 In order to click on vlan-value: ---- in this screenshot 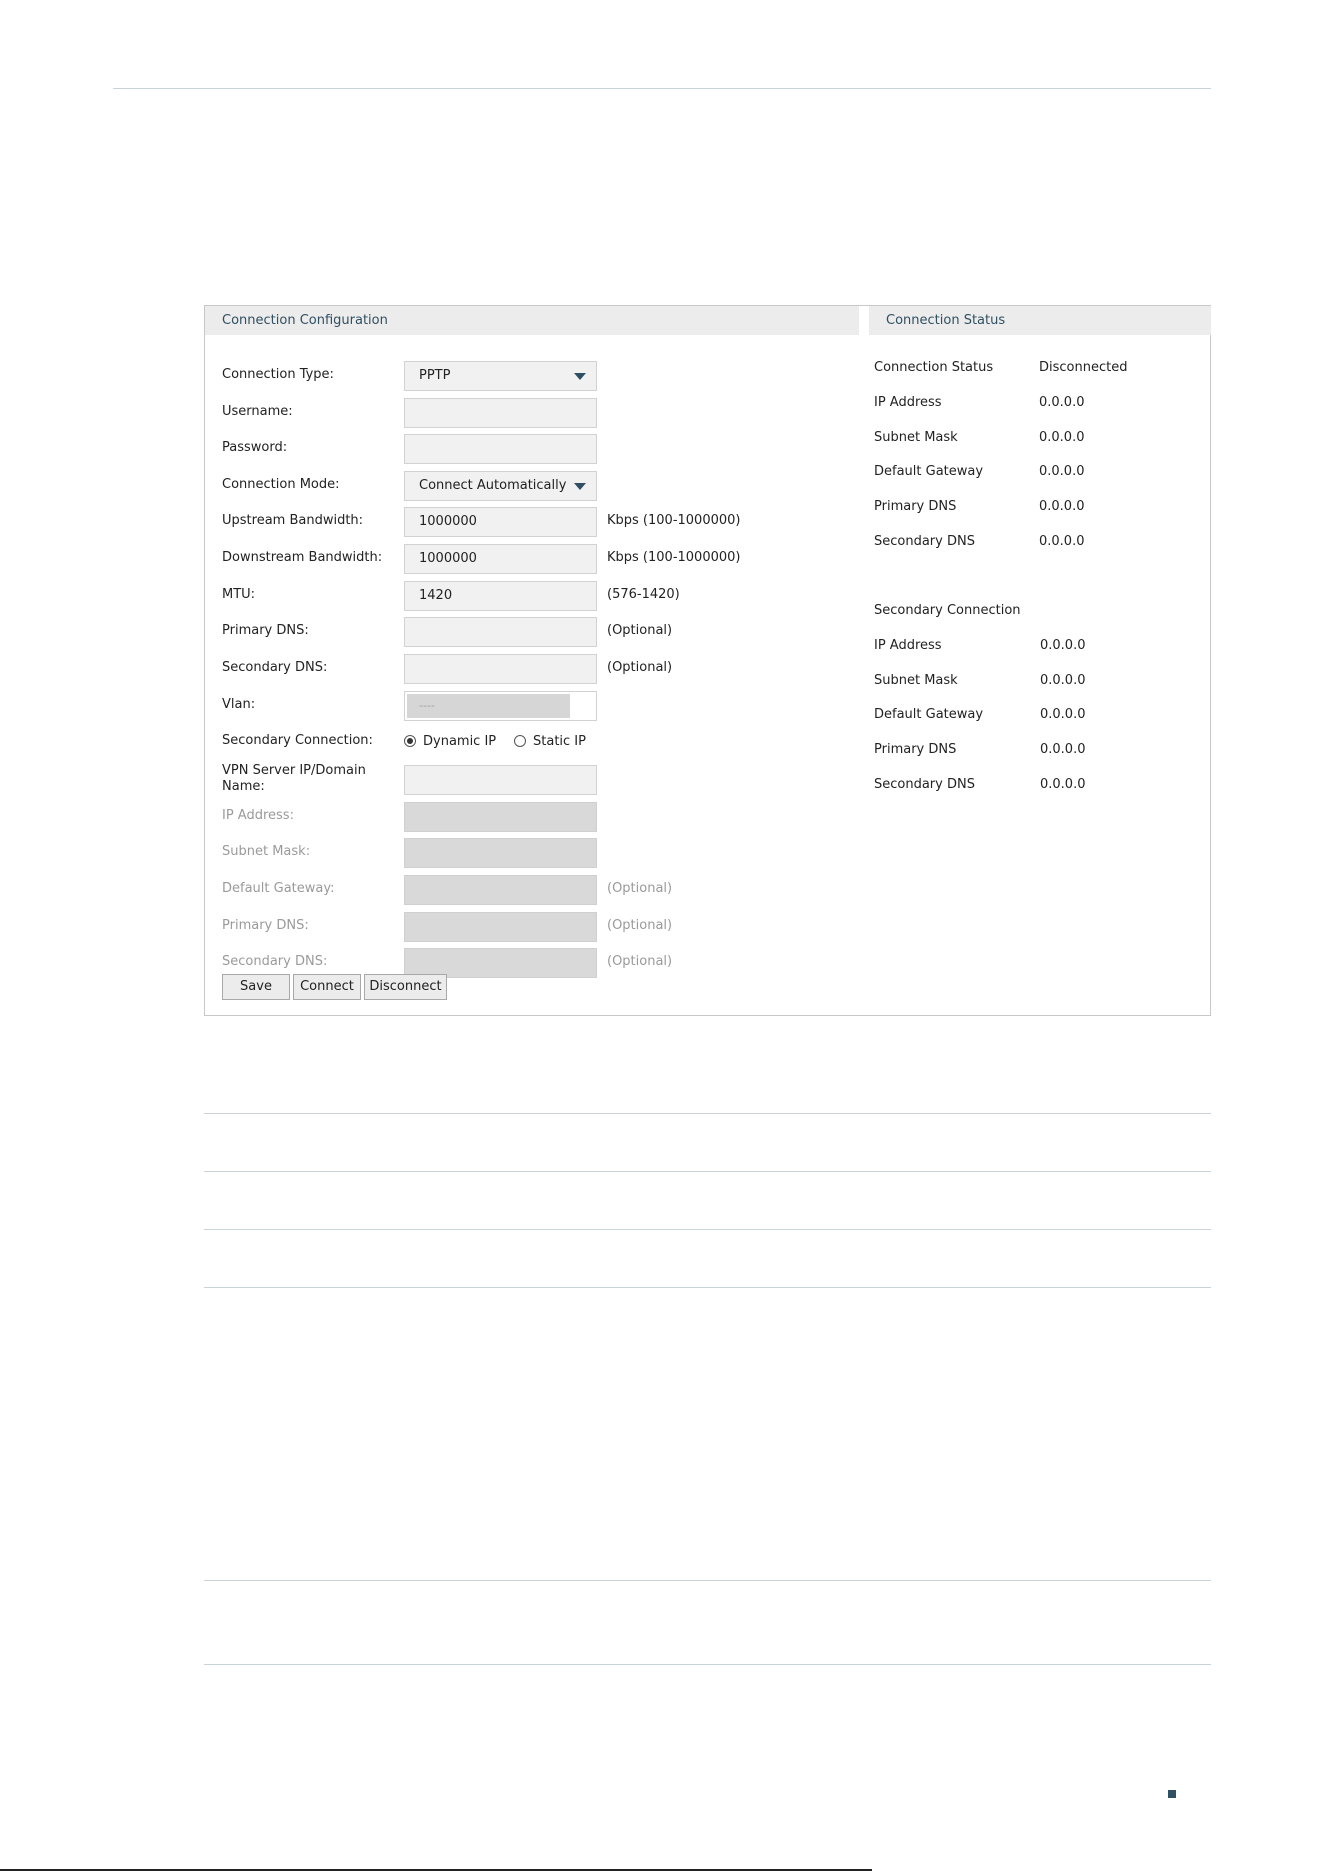, I will do `click(488, 706)`.